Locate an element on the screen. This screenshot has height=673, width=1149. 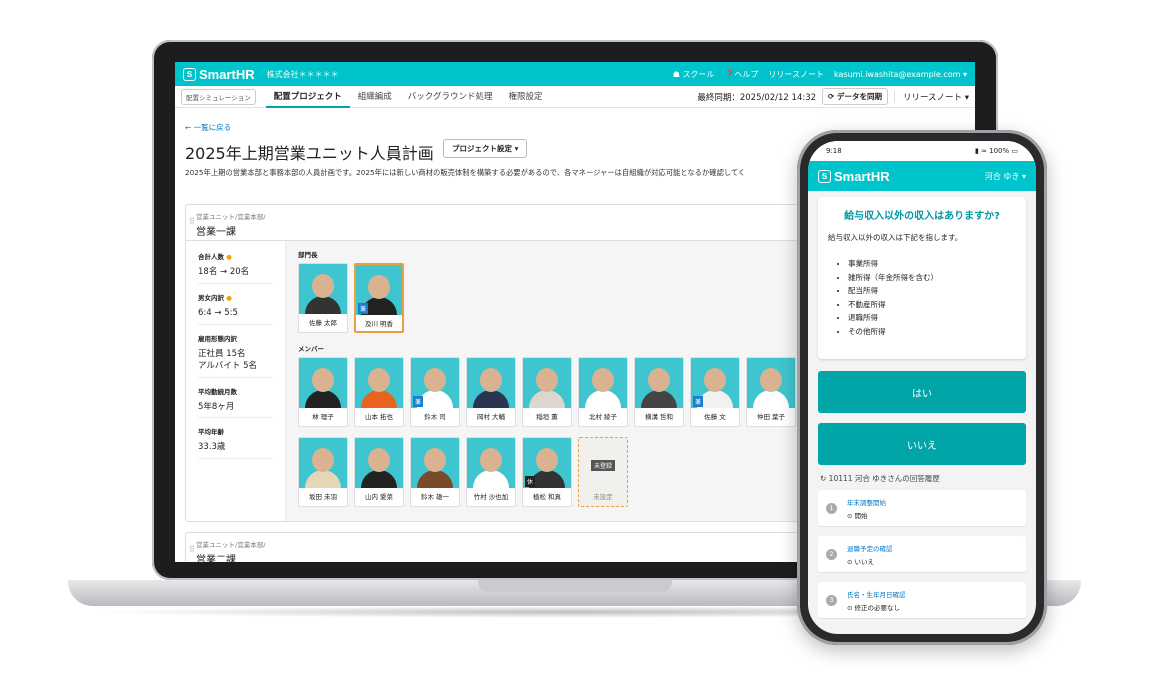
user-menu: kasumi.iwashita@example.com ▾ is located at coordinates (900, 74).